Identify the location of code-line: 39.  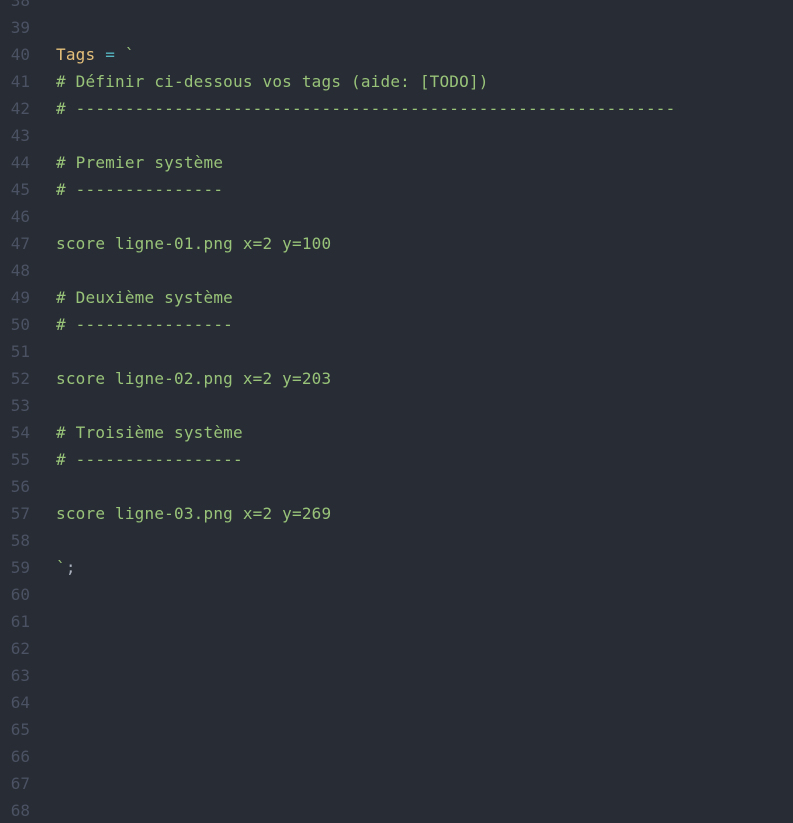
(396, 27).